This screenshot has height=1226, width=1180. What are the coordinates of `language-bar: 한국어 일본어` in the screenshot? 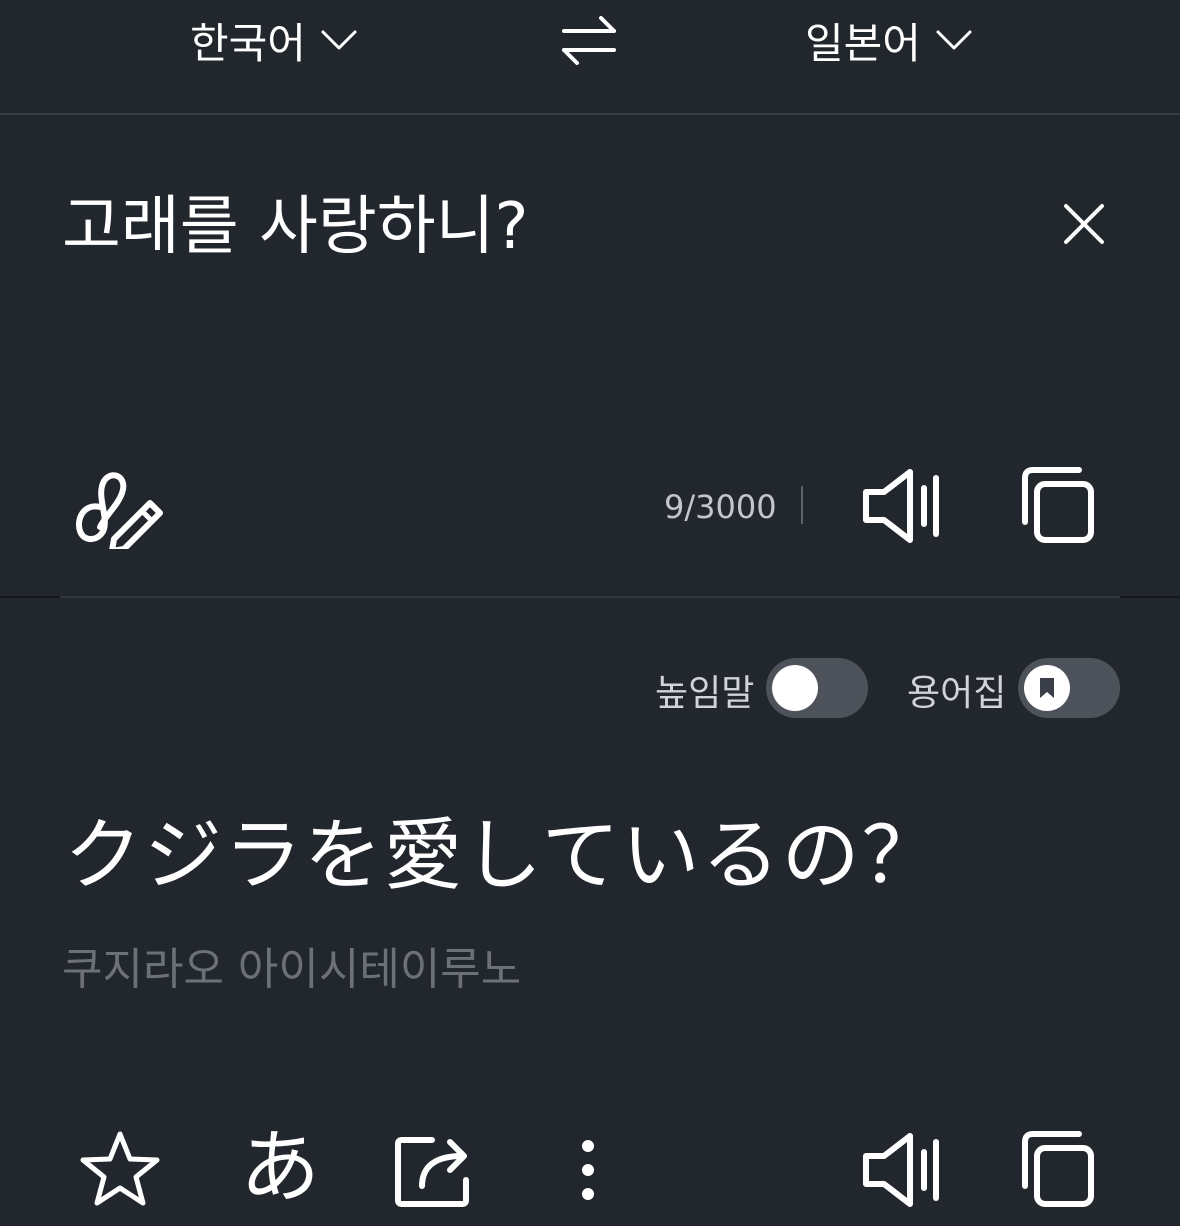 It's located at (590, 57).